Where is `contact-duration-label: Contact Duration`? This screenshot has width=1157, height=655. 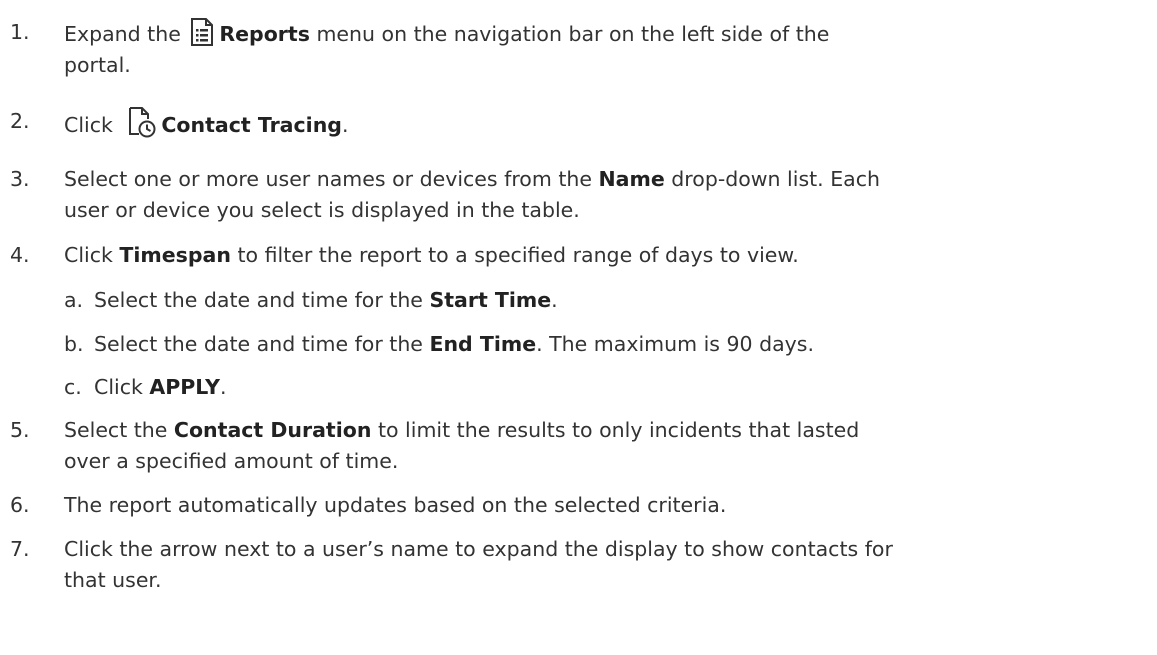
contact-duration-label: Contact Duration is located at coordinates (272, 430).